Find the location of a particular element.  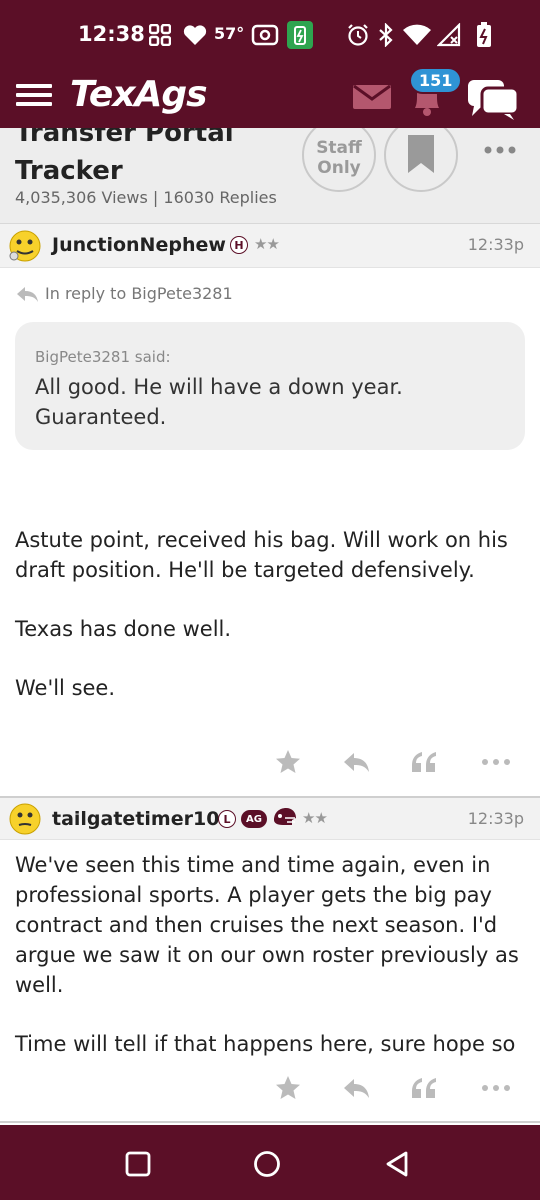

post-username: tailgatetimer10 is located at coordinates (135, 819).